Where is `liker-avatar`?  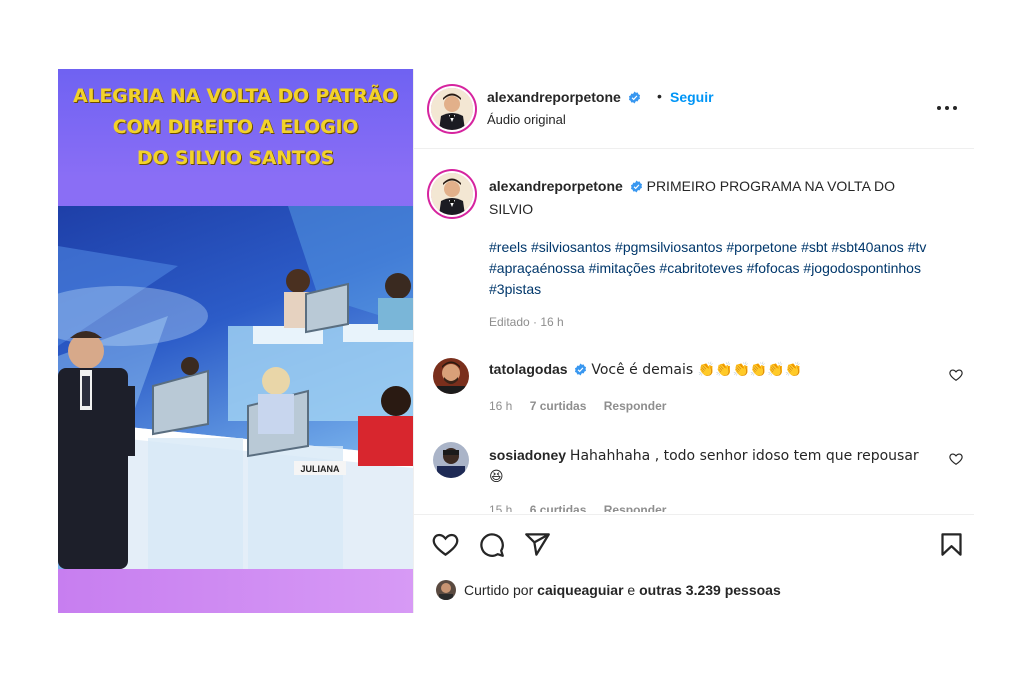 liker-avatar is located at coordinates (446, 590).